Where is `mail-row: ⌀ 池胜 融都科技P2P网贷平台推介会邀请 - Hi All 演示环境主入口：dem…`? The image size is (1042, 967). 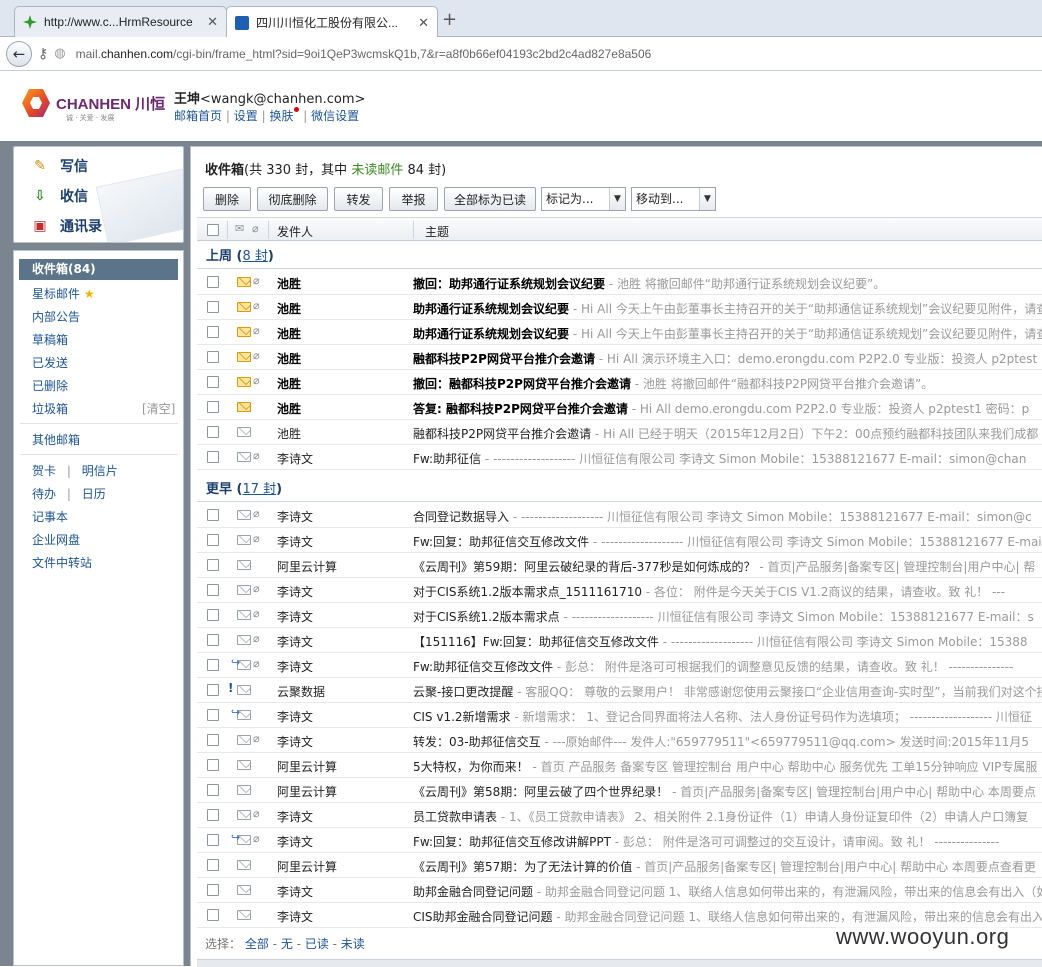
mail-row: ⌀ 池胜 融都科技P2P网贷平台推介会邀请 - Hi All 演示环境主入口：dem… is located at coordinates (619, 357).